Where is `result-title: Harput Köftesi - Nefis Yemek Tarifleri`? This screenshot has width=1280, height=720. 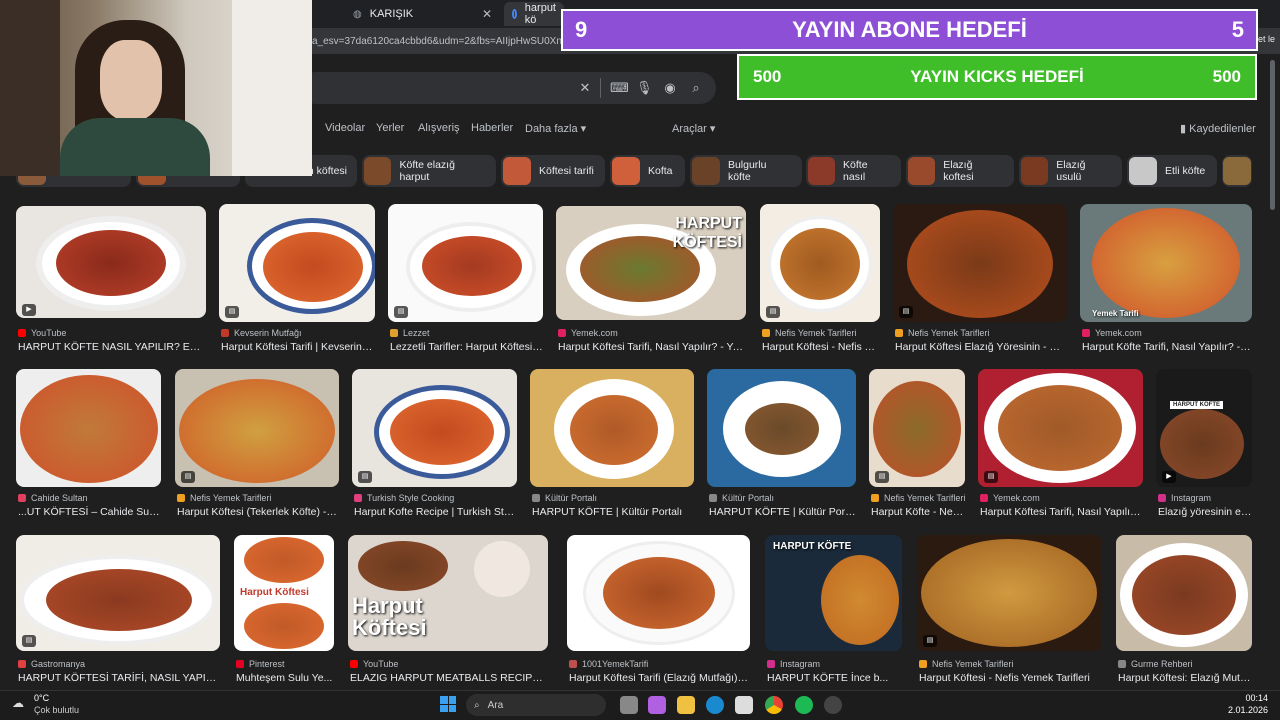
result-title: Harput Köftesi - Nefis Yemek Tarifleri is located at coordinates (1010, 678).